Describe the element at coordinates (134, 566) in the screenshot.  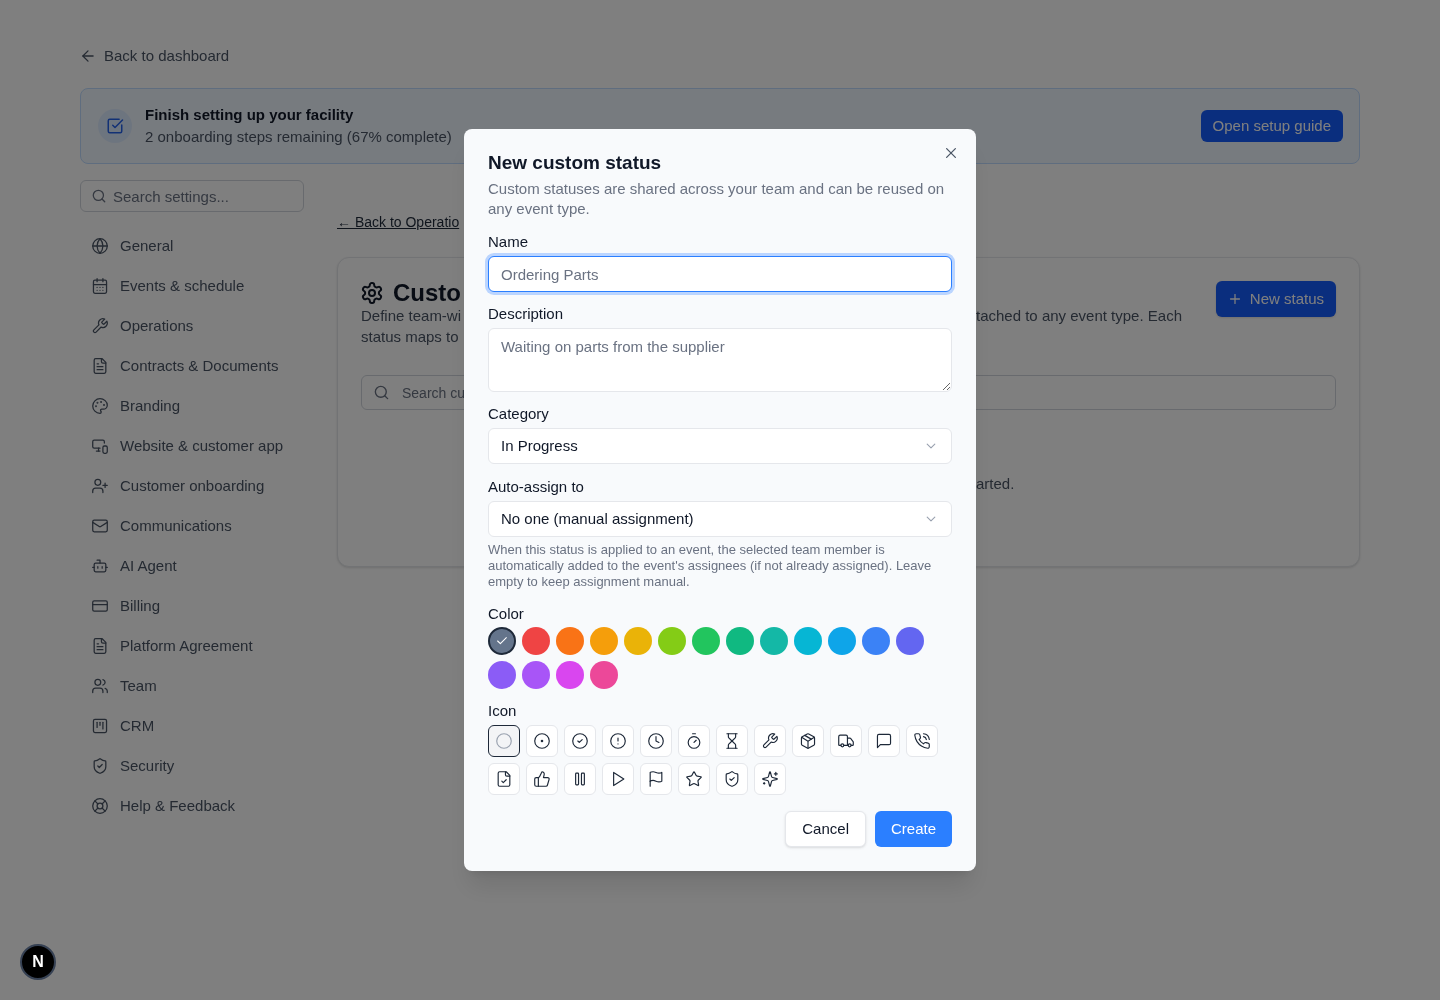
I see `sidebar-item: AI Agent` at that location.